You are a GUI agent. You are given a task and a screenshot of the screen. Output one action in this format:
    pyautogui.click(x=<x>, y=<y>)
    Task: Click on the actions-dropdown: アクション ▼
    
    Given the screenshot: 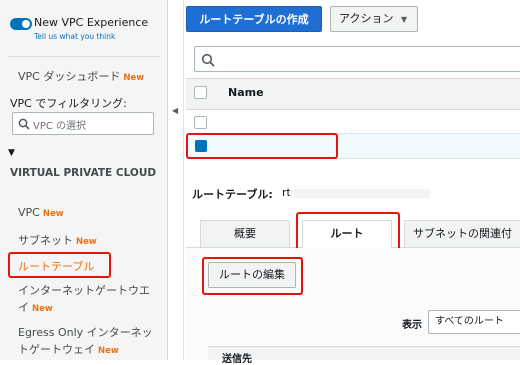 What is the action you would take?
    pyautogui.click(x=374, y=19)
    